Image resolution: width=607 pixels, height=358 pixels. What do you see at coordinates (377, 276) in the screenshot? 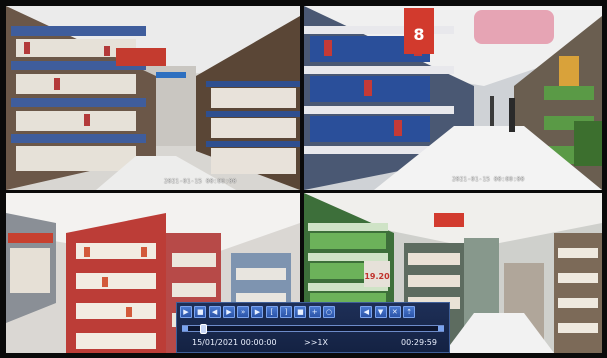
I see `svg-text: 19.20` at bounding box center [377, 276].